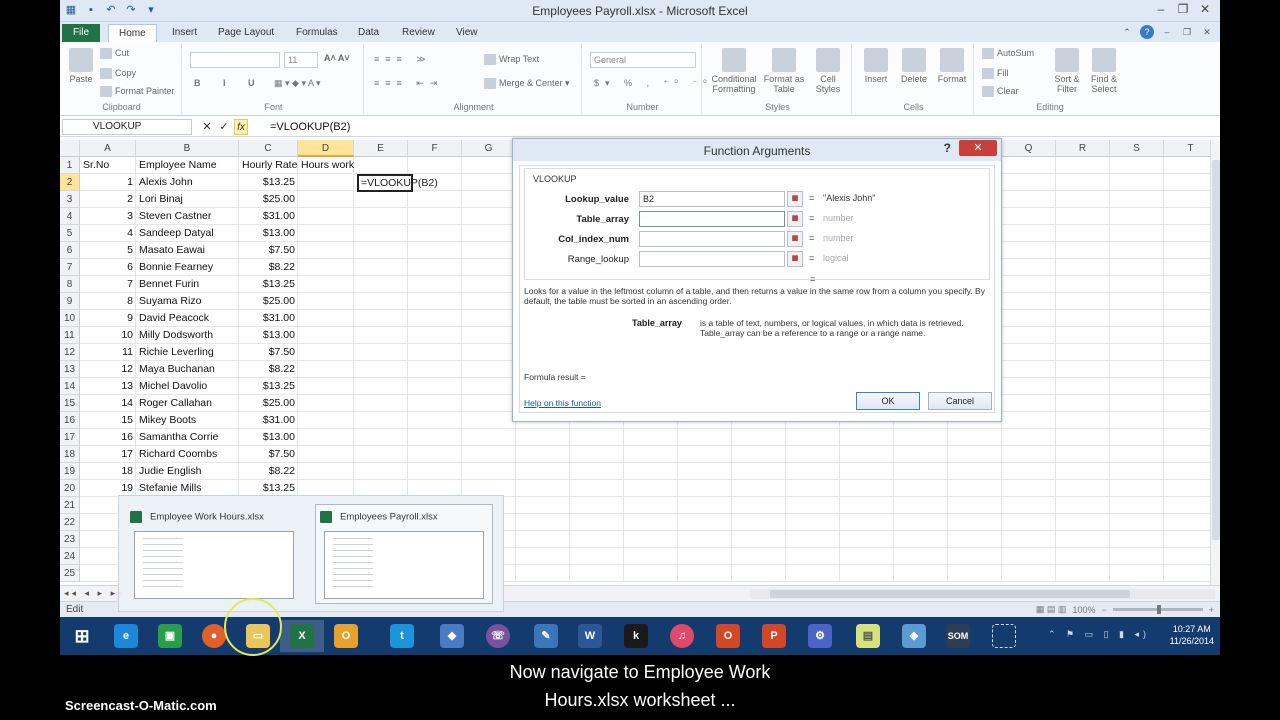  What do you see at coordinates (1008, 54) in the screenshot?
I see `autosum-button: AutoSum` at bounding box center [1008, 54].